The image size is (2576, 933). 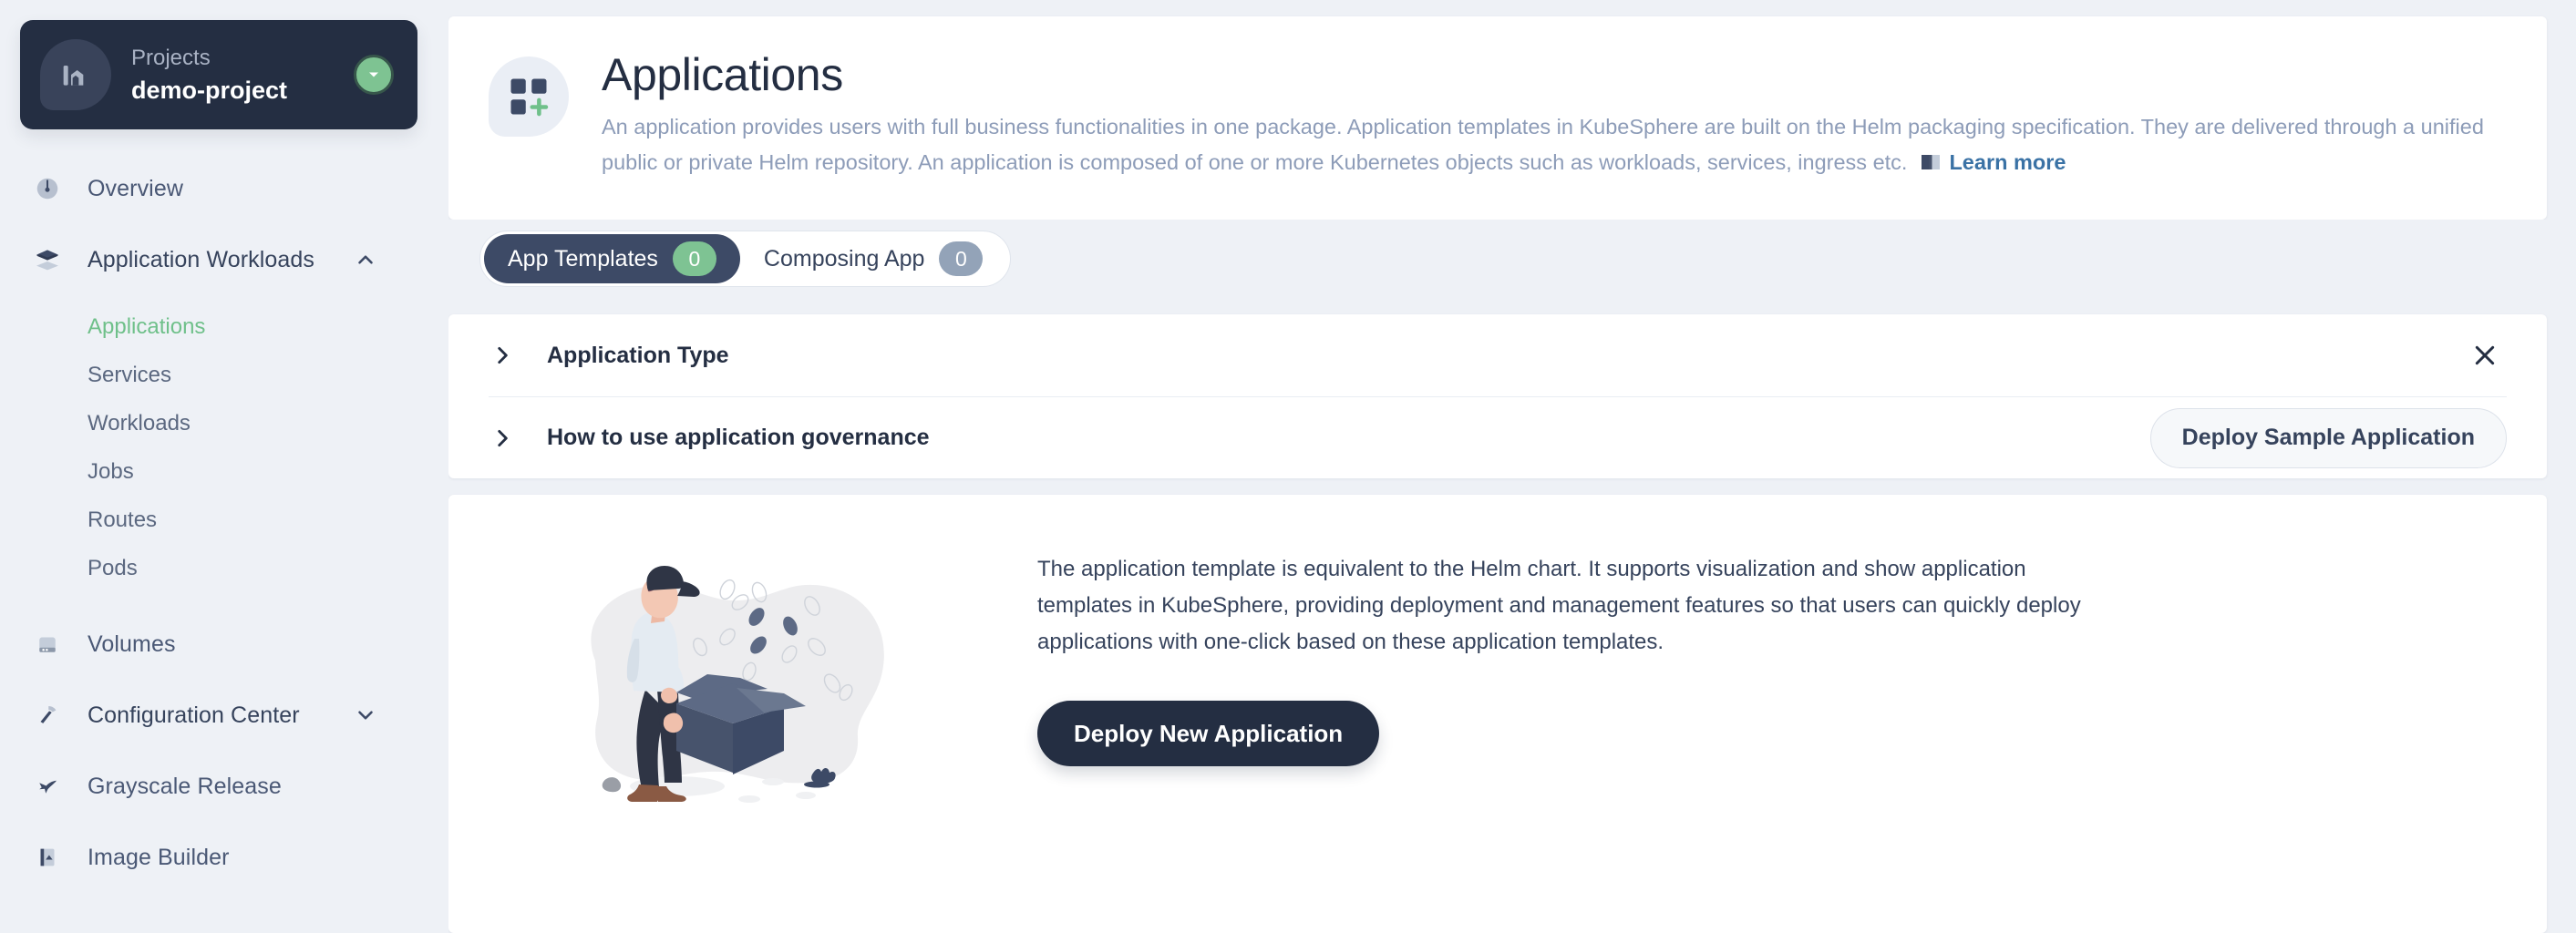 What do you see at coordinates (139, 423) in the screenshot?
I see `sidebar-subitem-label: Workloads` at bounding box center [139, 423].